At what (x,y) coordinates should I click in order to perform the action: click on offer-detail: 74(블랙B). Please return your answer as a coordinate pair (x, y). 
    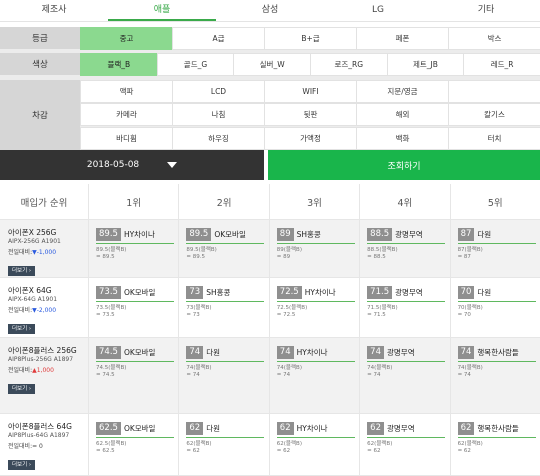
    Looking at the image, I should click on (470, 368).